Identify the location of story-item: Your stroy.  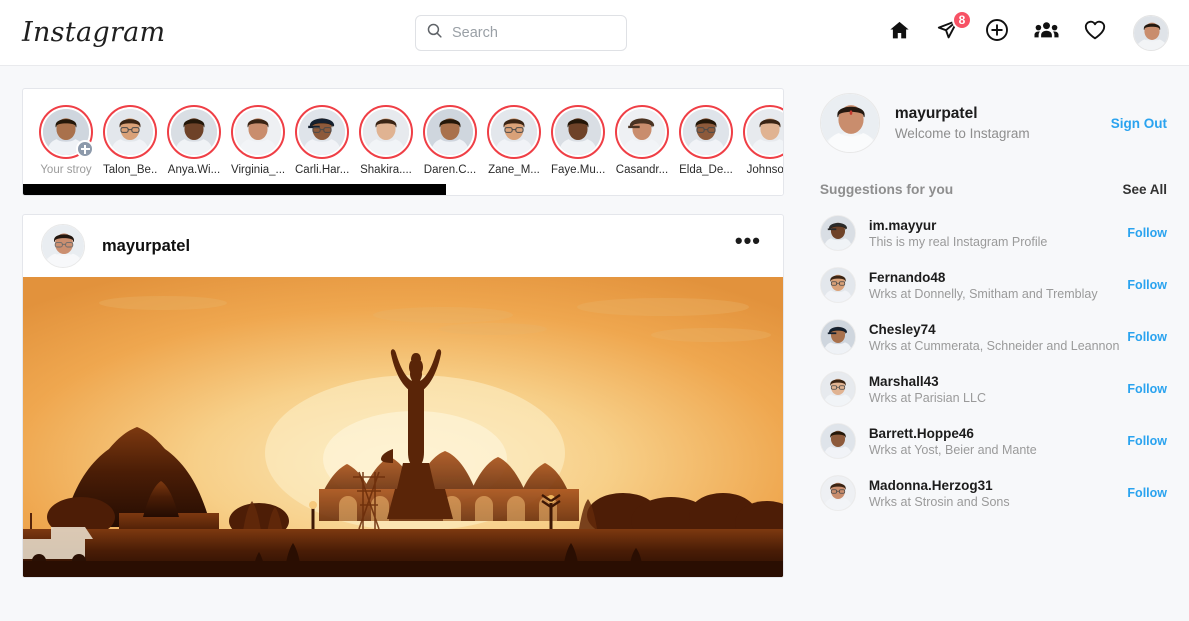
(66, 140).